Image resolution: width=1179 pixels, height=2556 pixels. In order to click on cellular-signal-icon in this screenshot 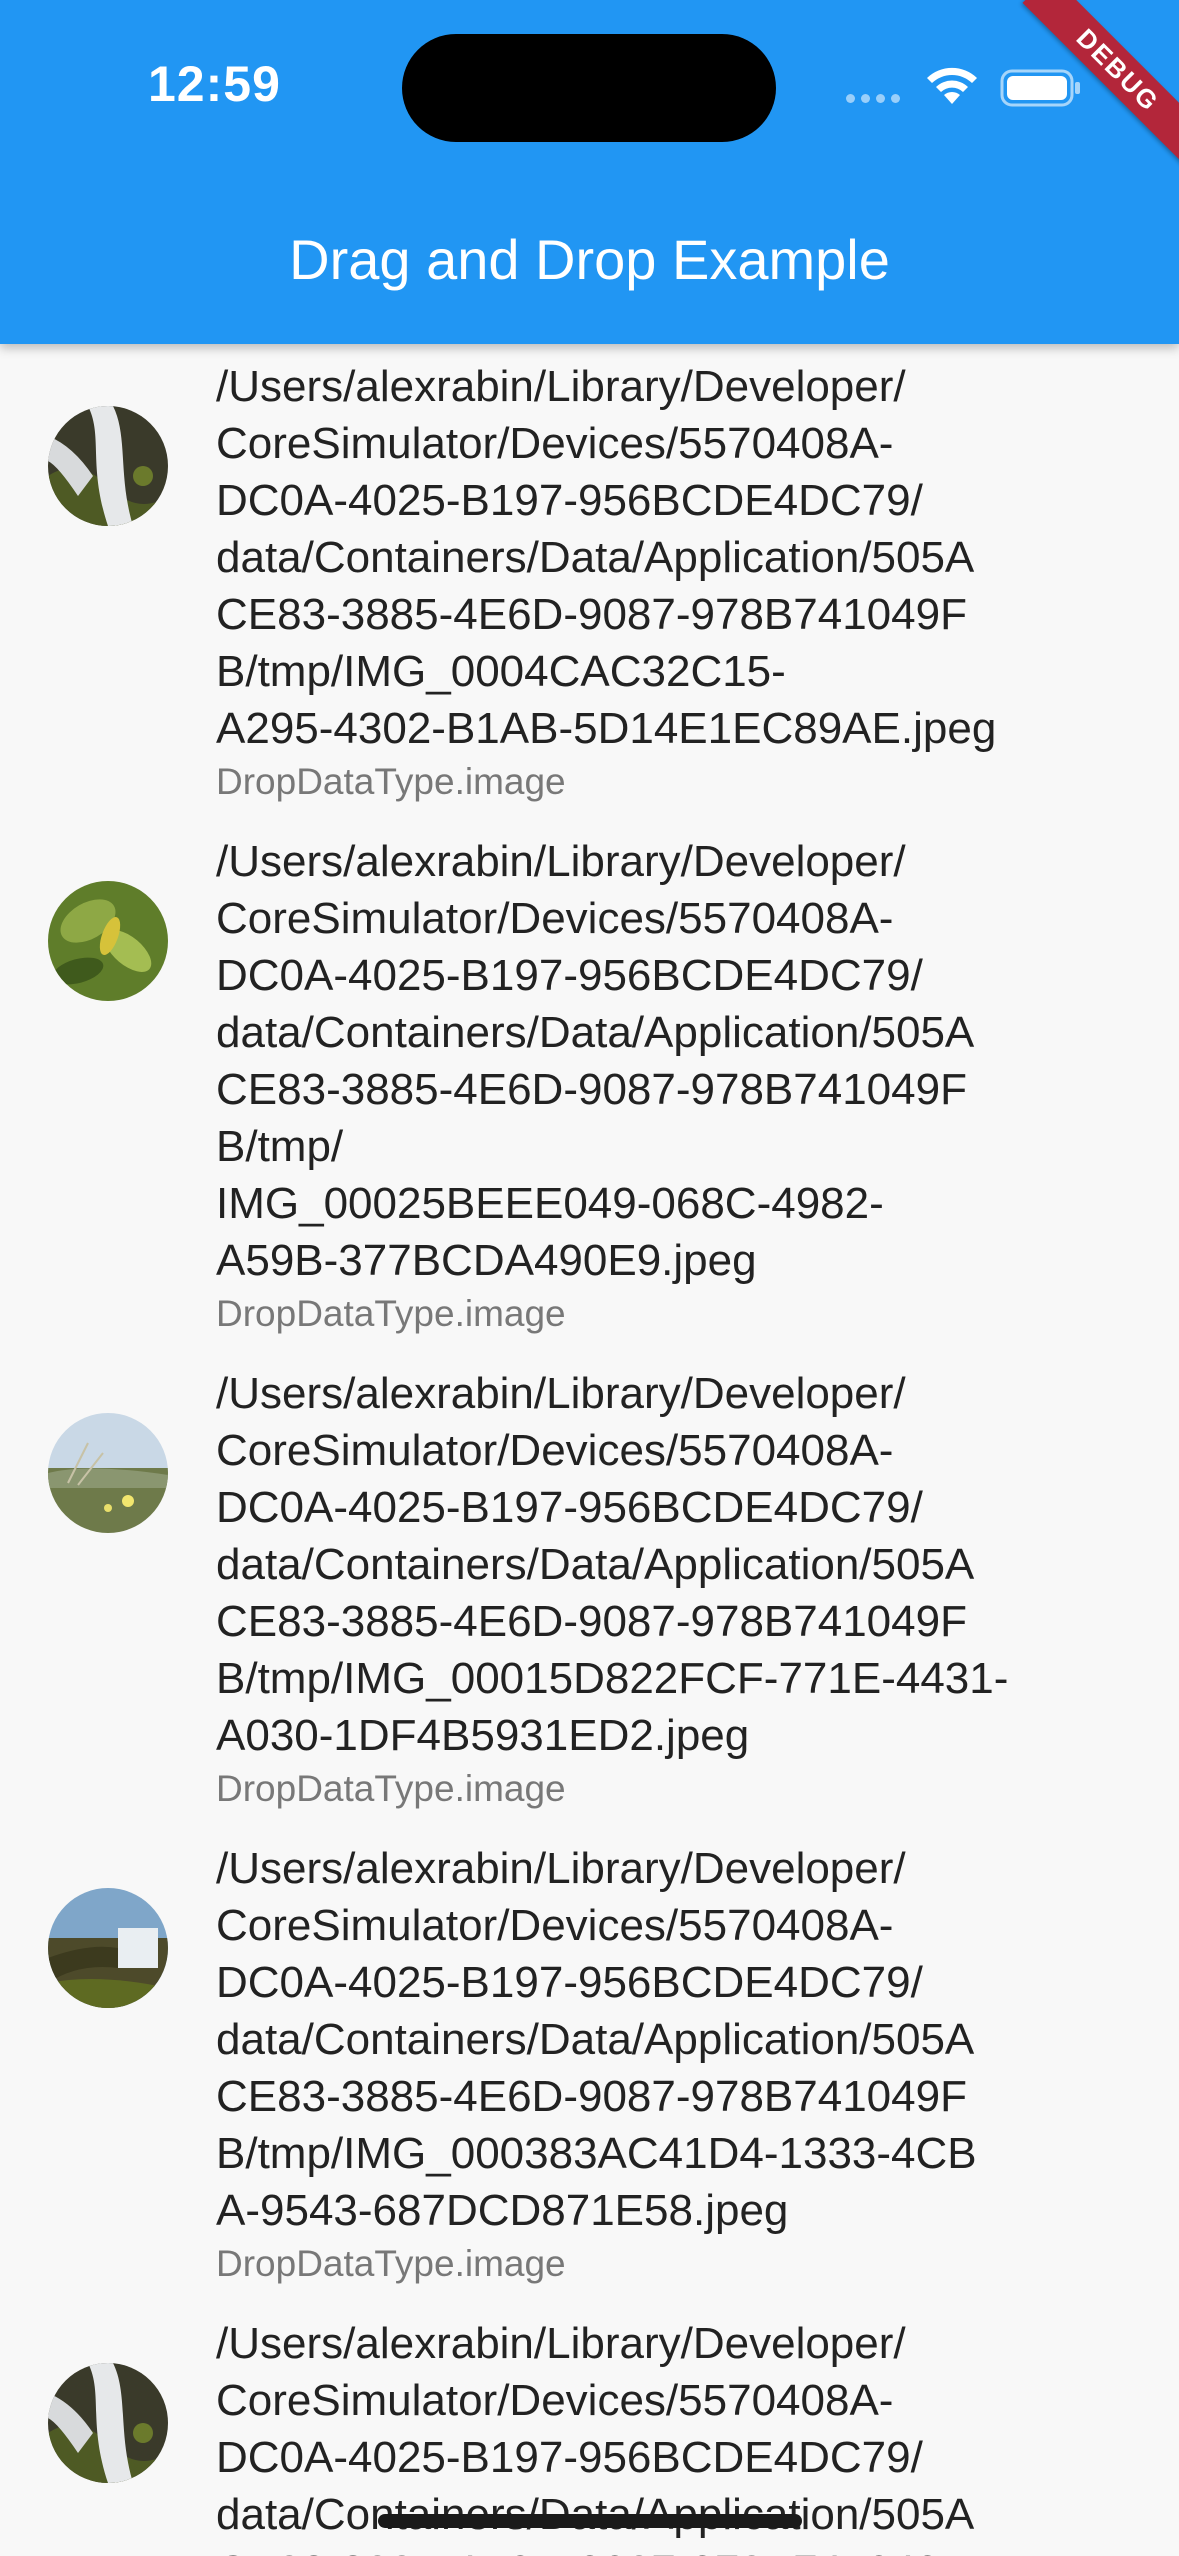, I will do `click(873, 98)`.